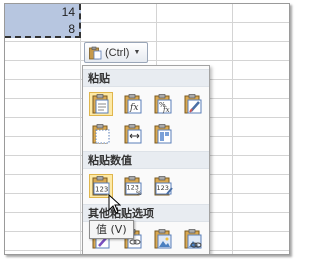 The height and width of the screenshot is (259, 320). I want to click on values-source-formatting-icon: 123, so click(163, 186).